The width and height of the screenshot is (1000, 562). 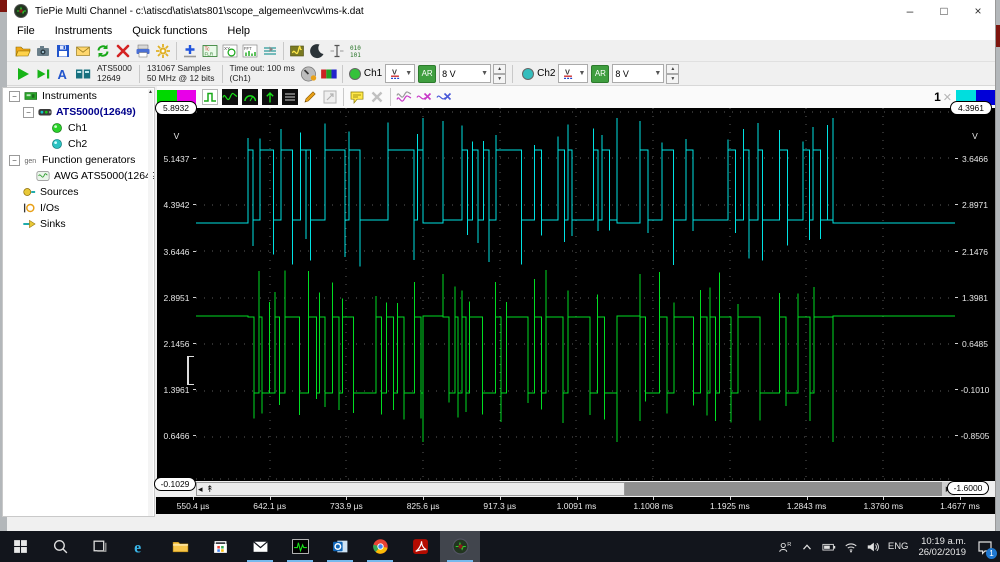 I want to click on range-spinner-ch2: ▲ ▼, so click(x=673, y=73).